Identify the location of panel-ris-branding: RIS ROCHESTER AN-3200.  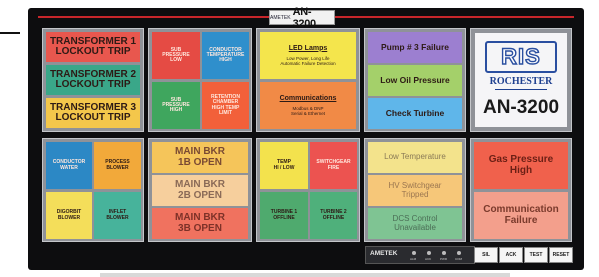
(521, 80).